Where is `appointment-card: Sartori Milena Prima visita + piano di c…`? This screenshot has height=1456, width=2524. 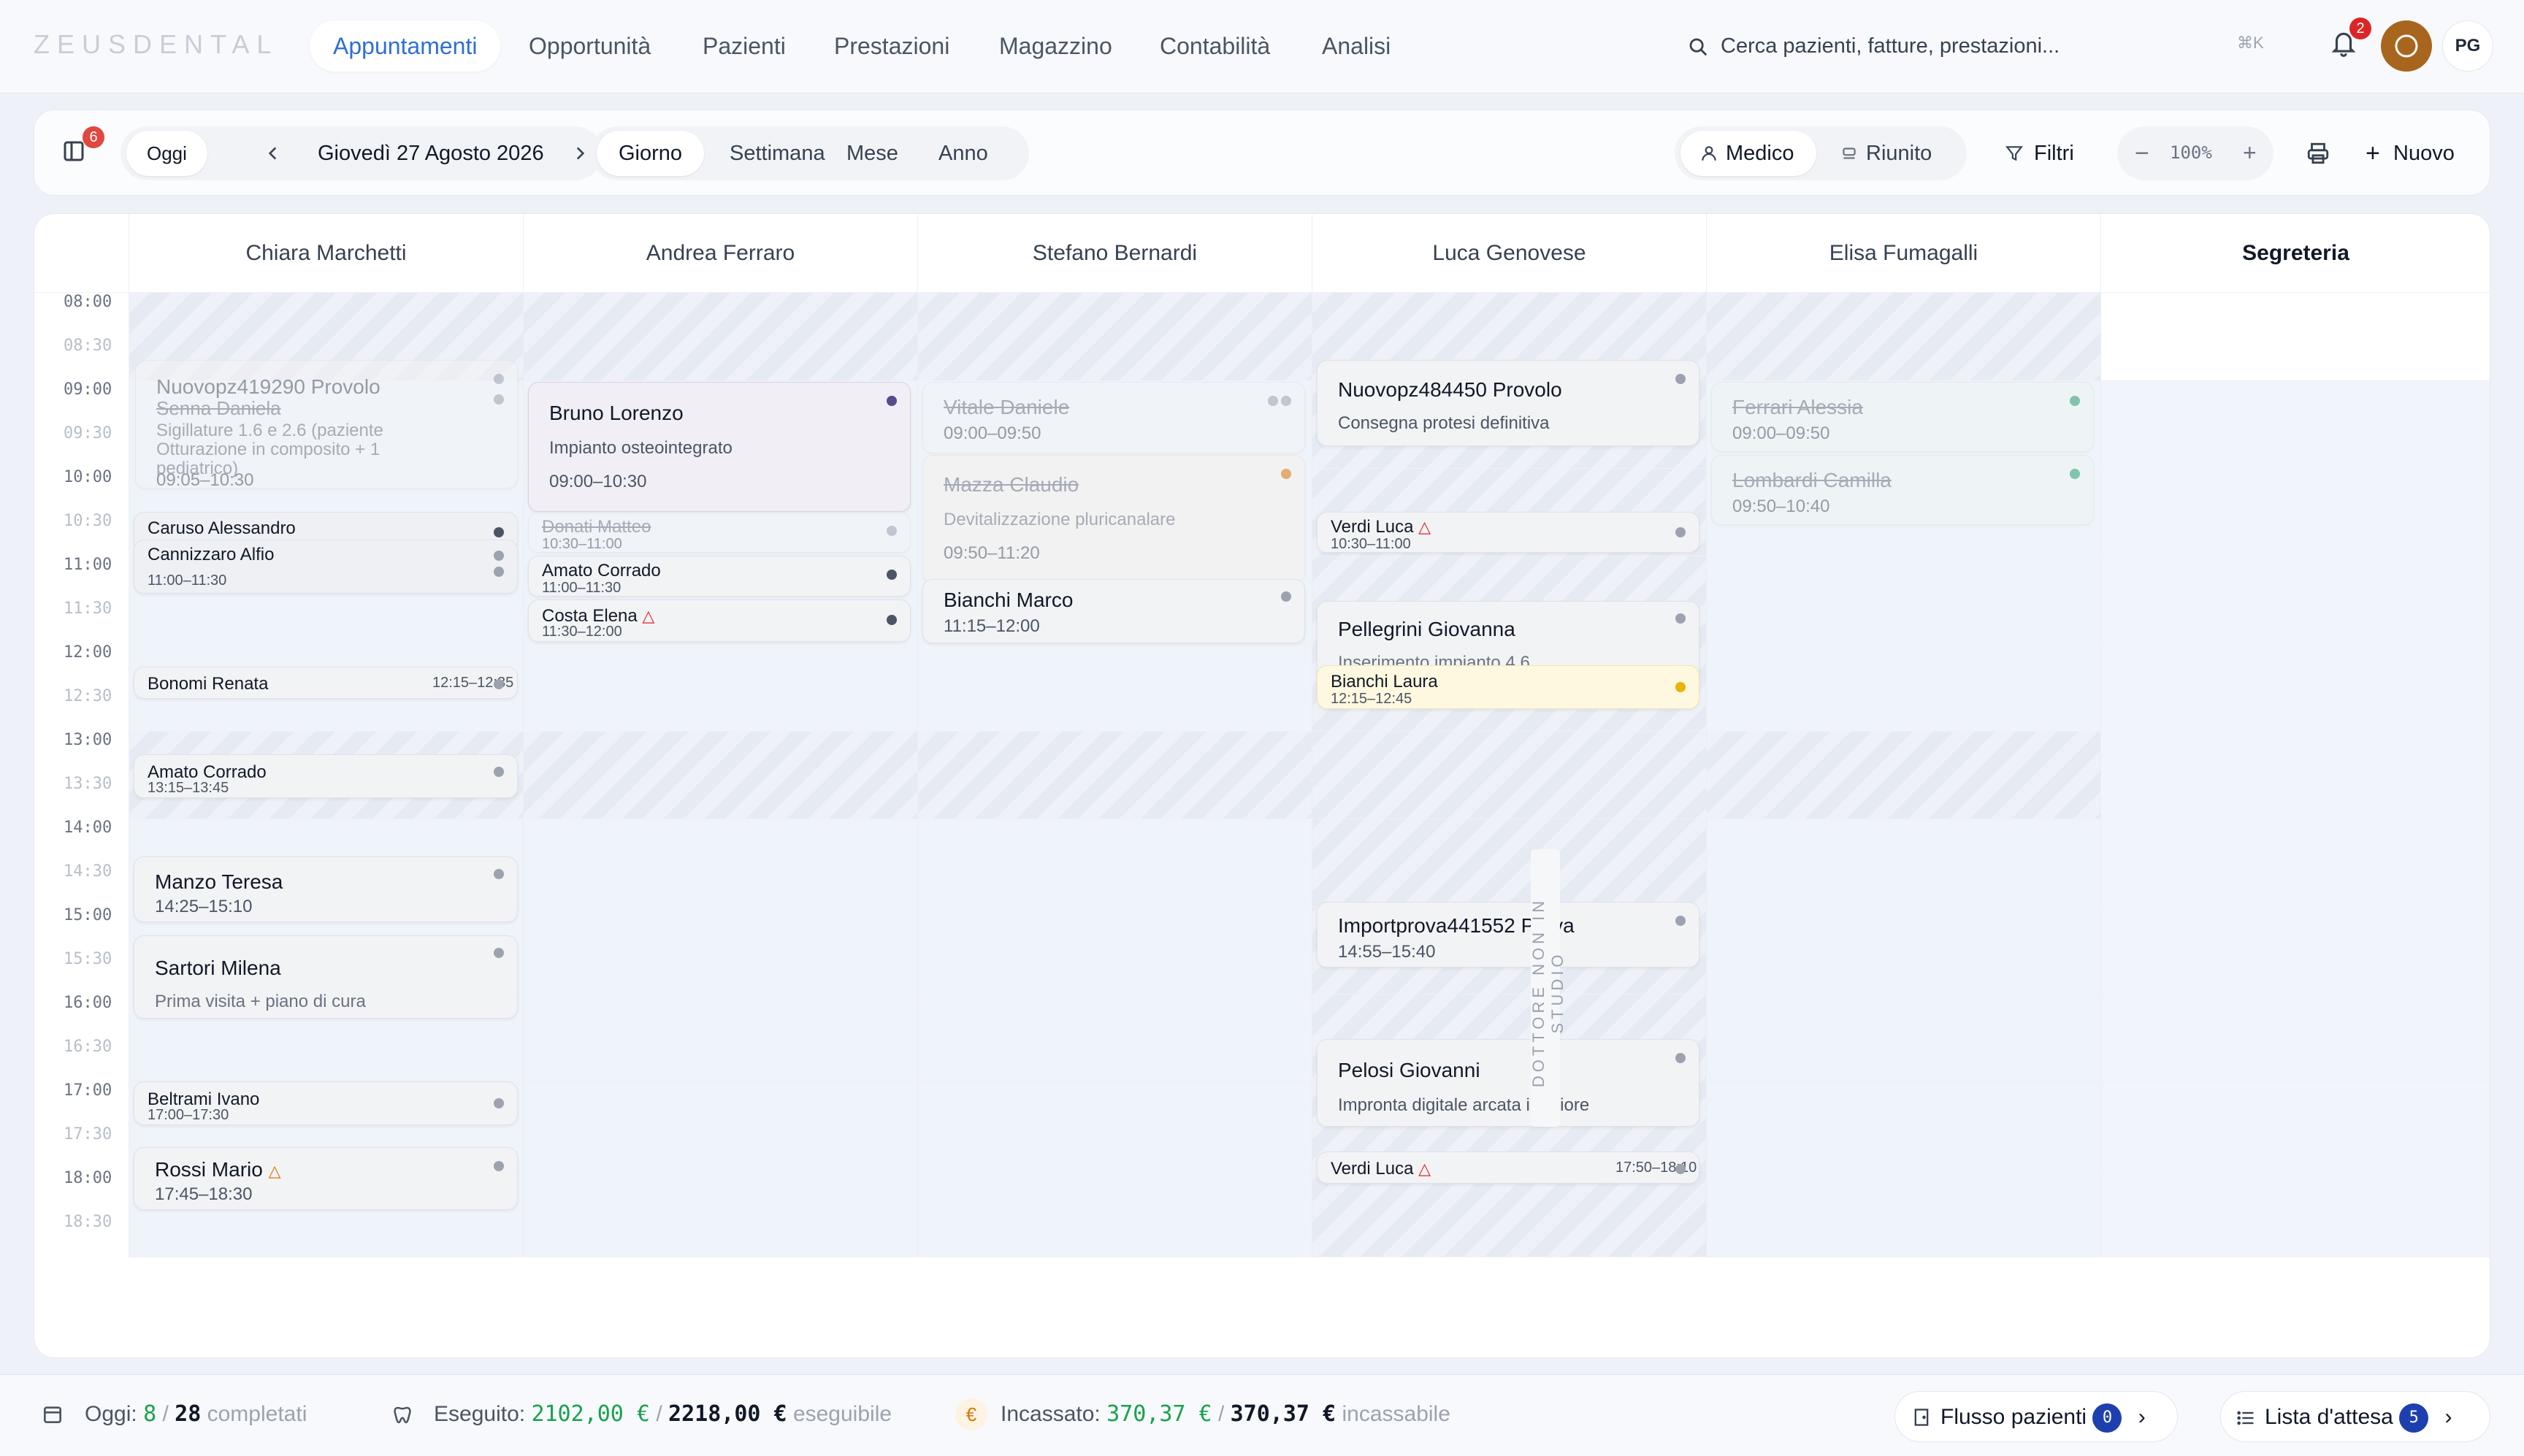 appointment-card: Sartori Milena Prima visita + piano di c… is located at coordinates (326, 977).